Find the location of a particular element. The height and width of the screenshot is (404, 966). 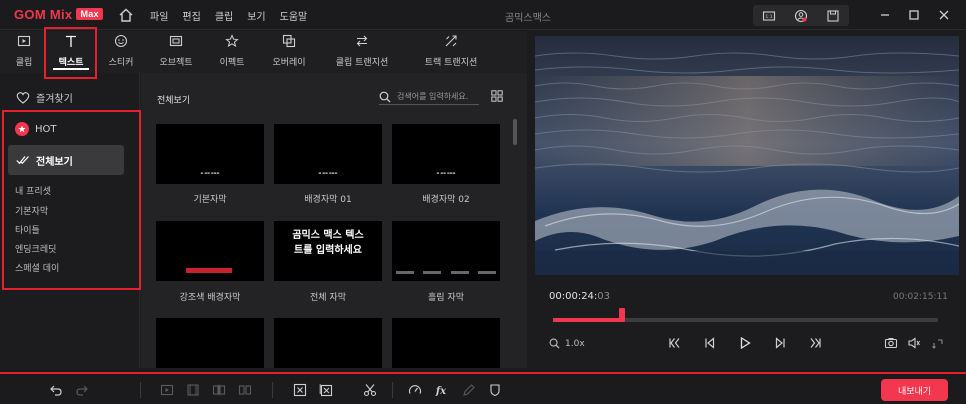

tab-sticker: 스티커 is located at coordinates (121, 52).